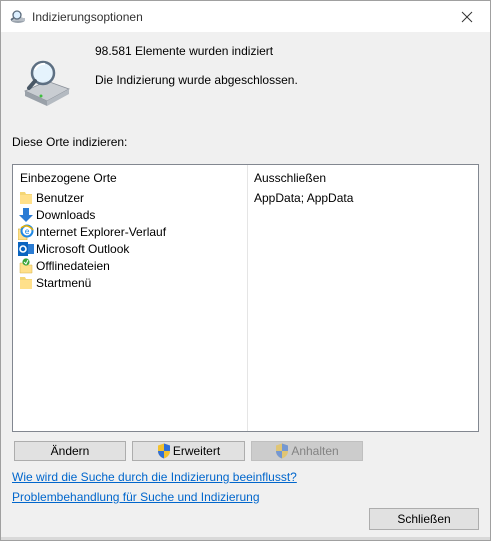  I want to click on modify-button: Ändern, so click(70, 451).